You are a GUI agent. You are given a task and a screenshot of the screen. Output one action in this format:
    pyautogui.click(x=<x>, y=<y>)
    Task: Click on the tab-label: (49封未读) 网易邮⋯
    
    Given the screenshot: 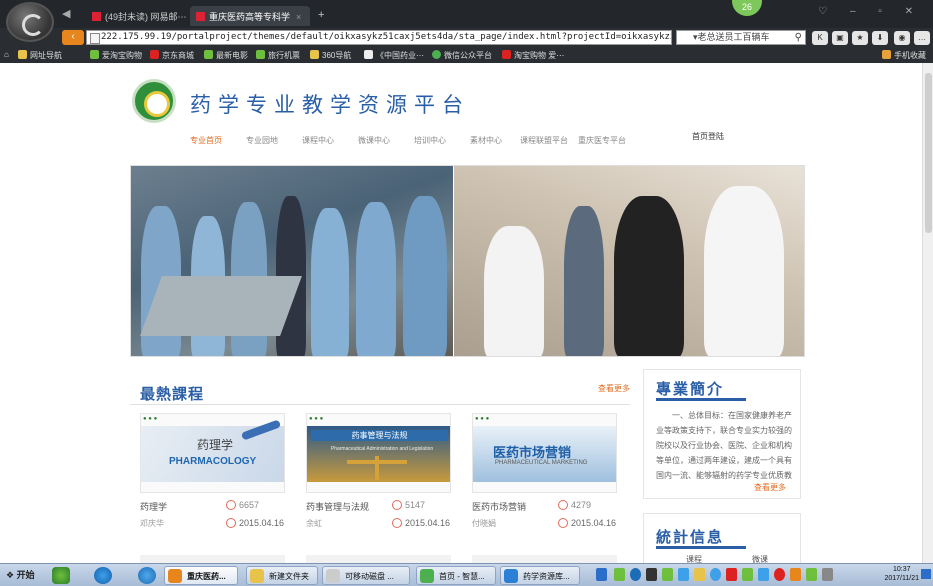 What is the action you would take?
    pyautogui.click(x=146, y=17)
    